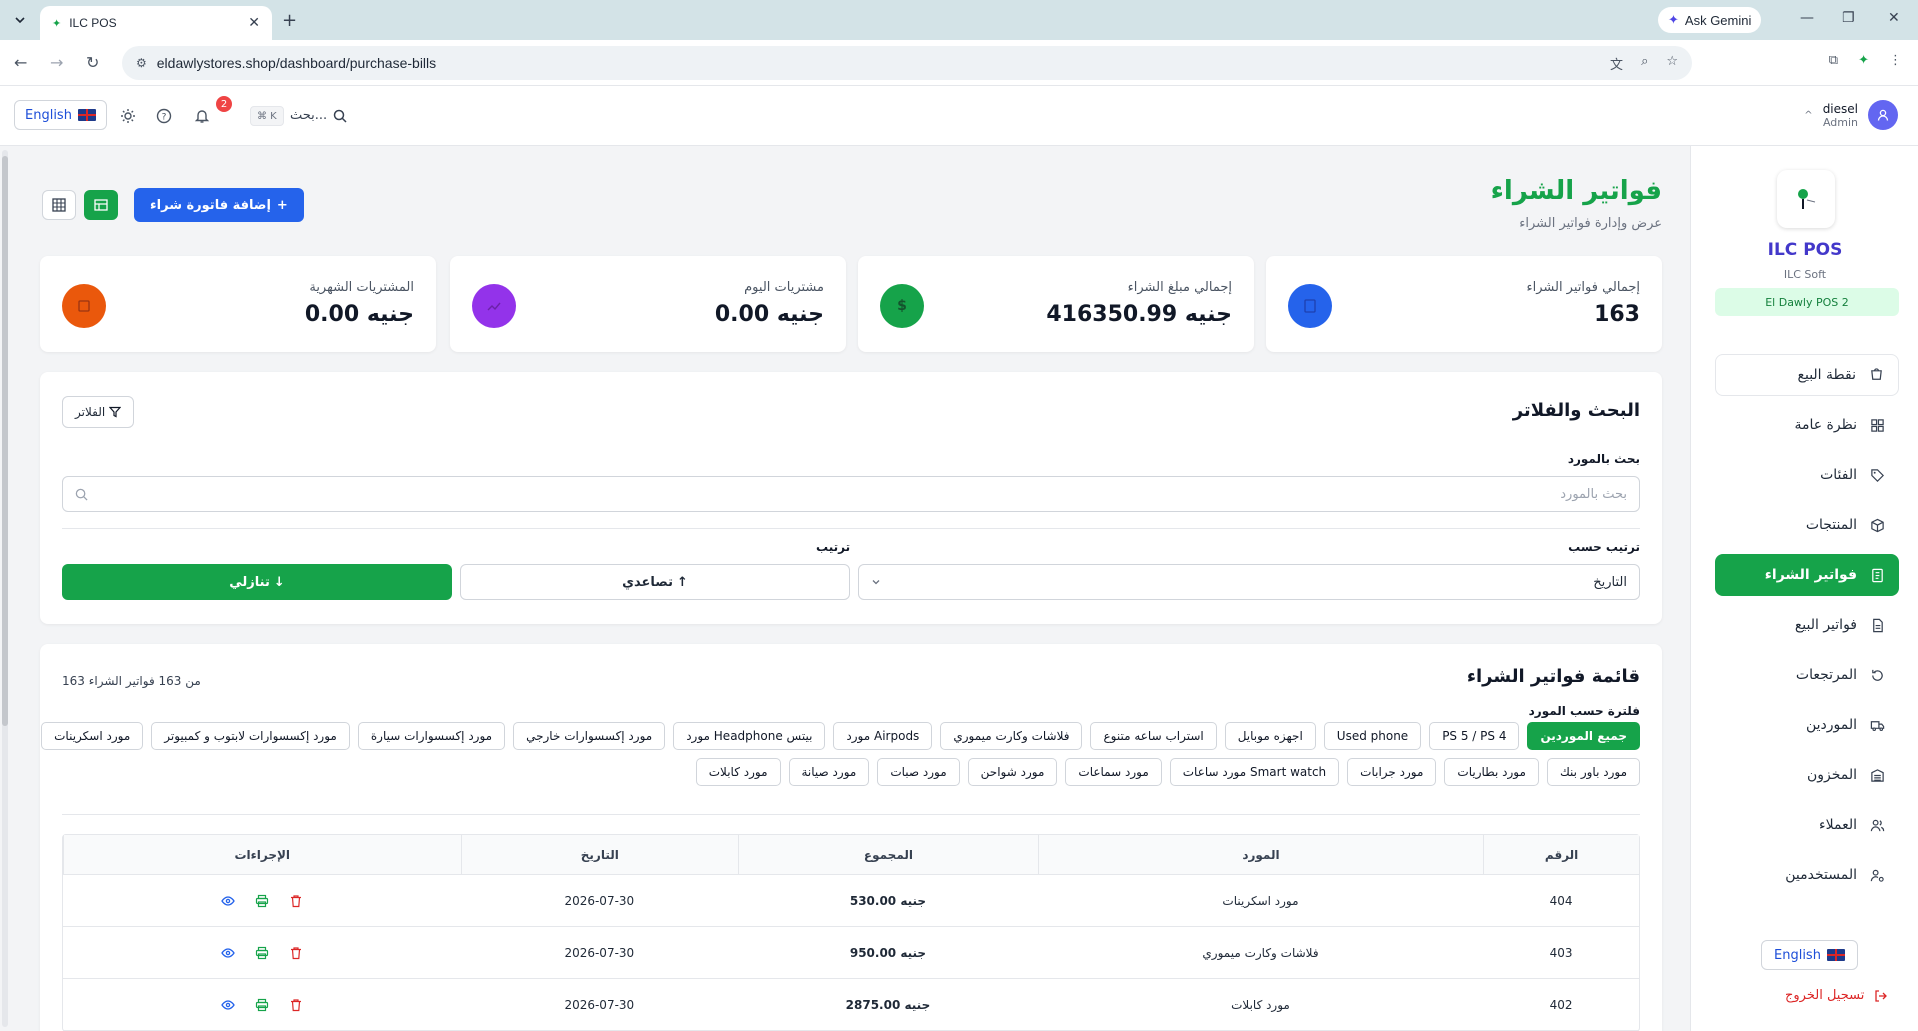 The image size is (1918, 1031). I want to click on supplier-chip: مورد بطاريات, so click(1491, 772).